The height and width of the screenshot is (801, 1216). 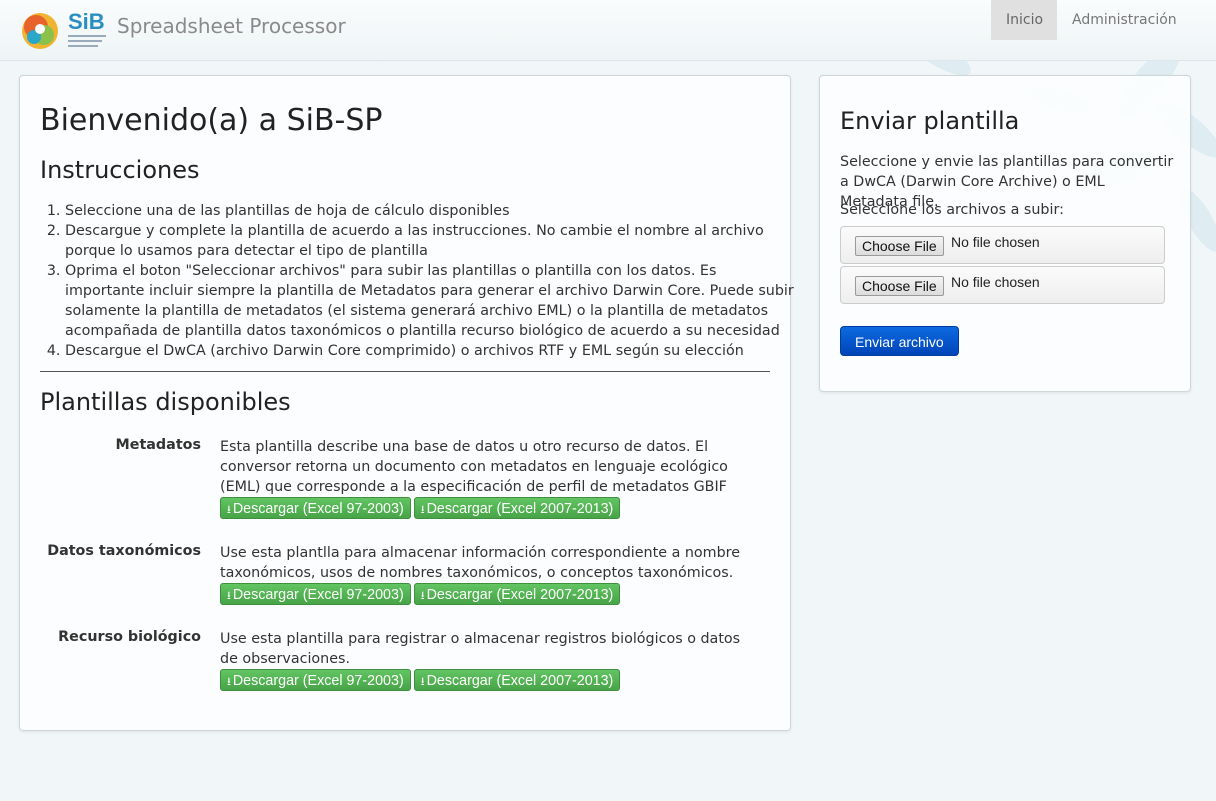 What do you see at coordinates (1124, 20) in the screenshot?
I see `nav-administracion: Administración` at bounding box center [1124, 20].